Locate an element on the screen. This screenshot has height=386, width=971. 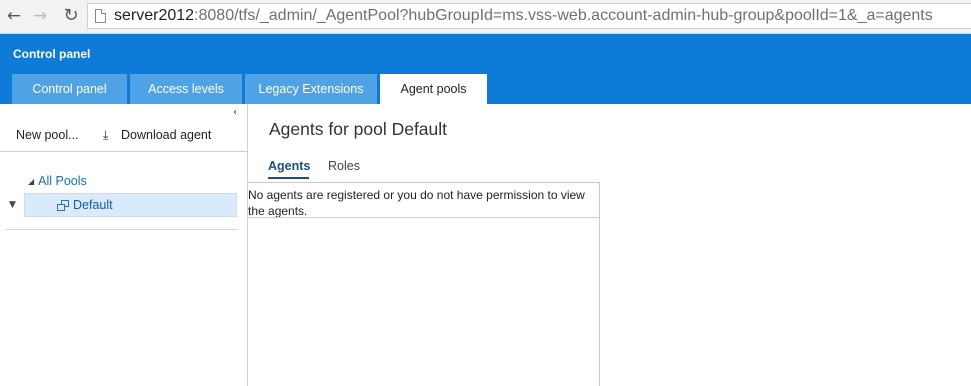
tree-all-pools-label: All Pools is located at coordinates (62, 181).